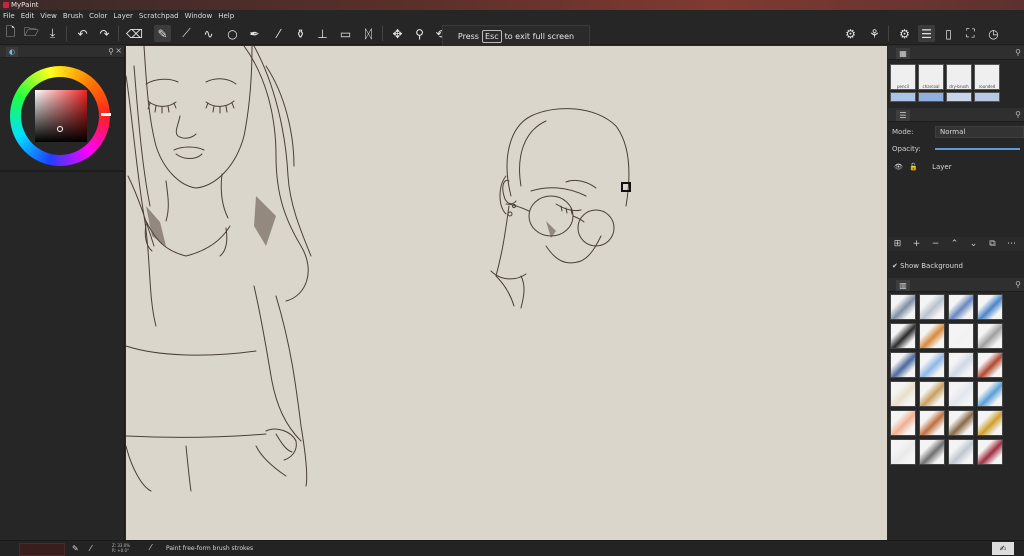  What do you see at coordinates (60, 129) in the screenshot?
I see `color-picker-handle` at bounding box center [60, 129].